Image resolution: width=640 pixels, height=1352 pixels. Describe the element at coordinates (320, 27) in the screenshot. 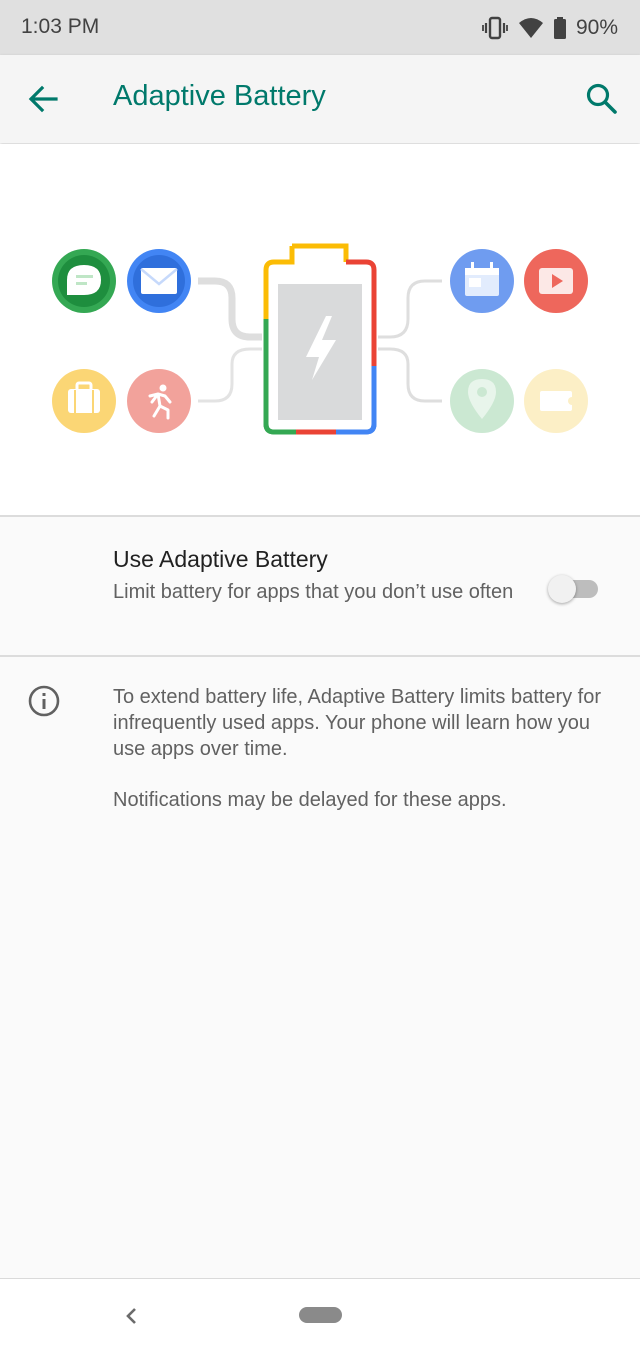

I see `status-bar: 1:03 PM 90%` at that location.